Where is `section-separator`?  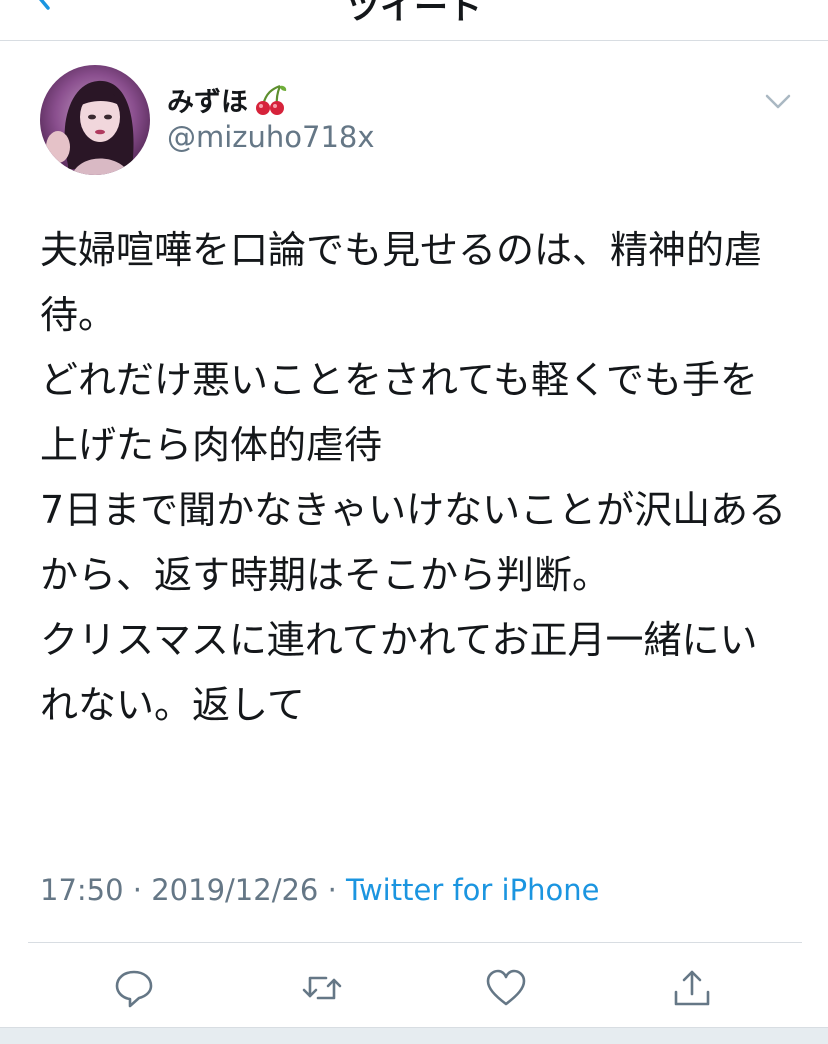
section-separator is located at coordinates (414, 1035).